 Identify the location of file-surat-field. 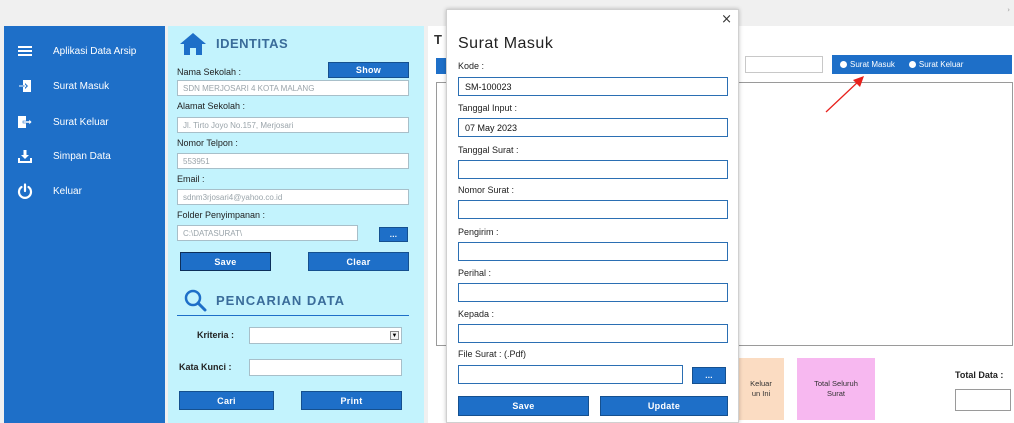
(570, 374).